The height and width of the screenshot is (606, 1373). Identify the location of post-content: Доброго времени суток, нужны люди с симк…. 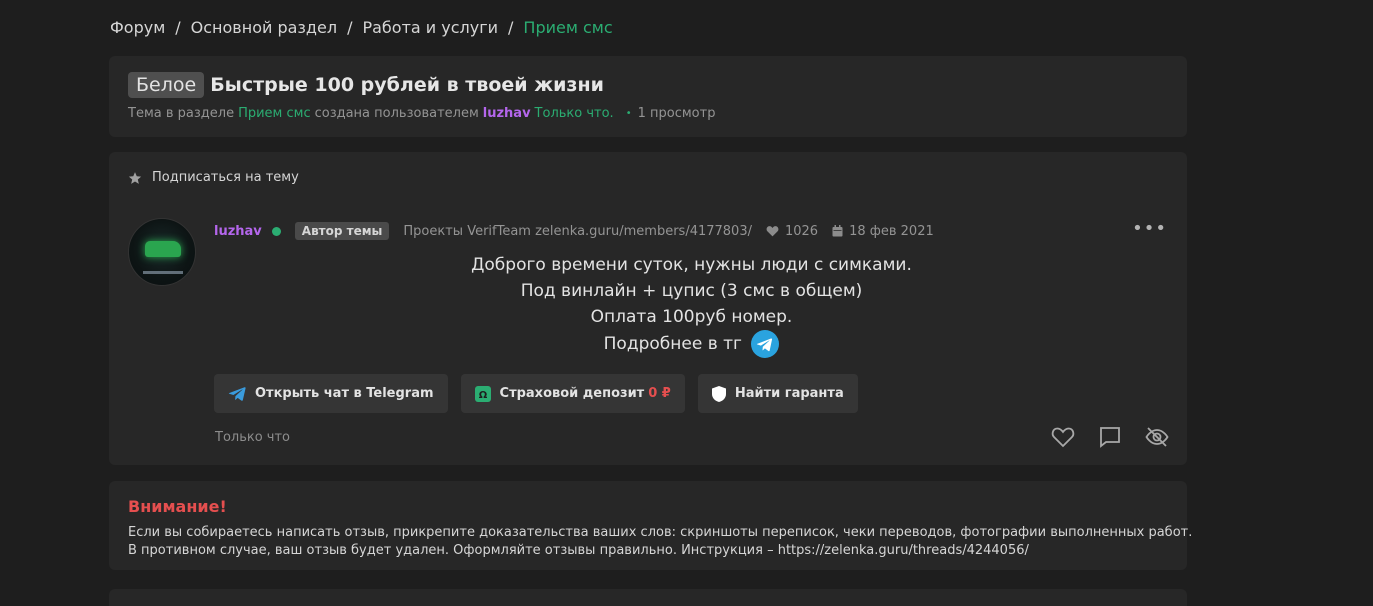
(691, 305).